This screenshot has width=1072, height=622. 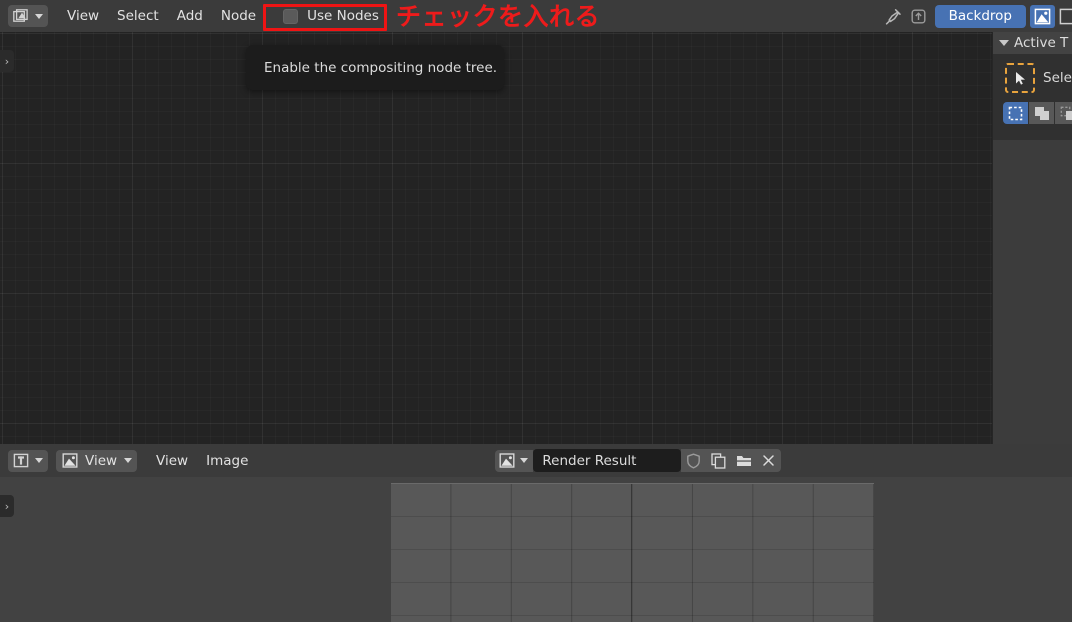 I want to click on select-mode-subtract-button, so click(x=1063, y=113).